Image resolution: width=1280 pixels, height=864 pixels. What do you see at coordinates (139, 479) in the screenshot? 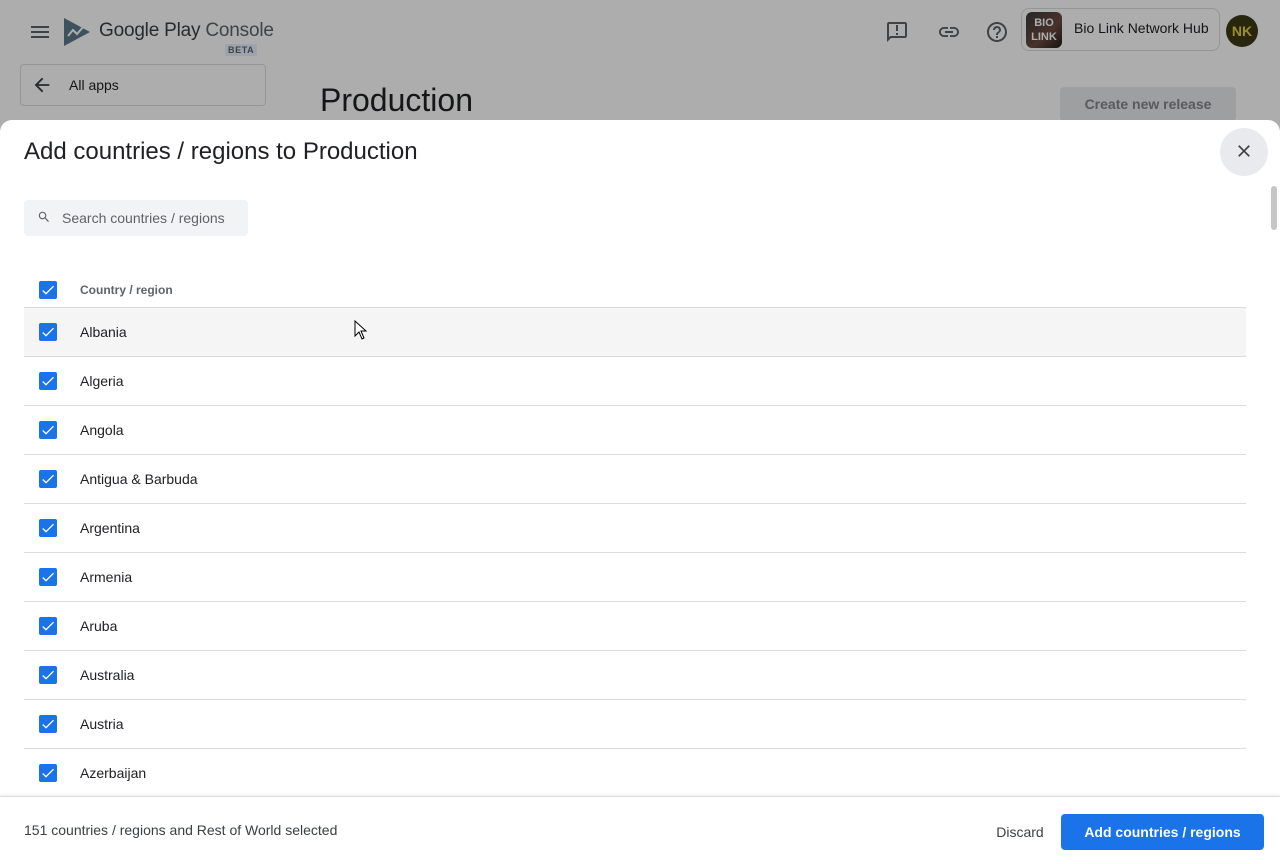
I see `country-name: Antigua & Barbuda` at bounding box center [139, 479].